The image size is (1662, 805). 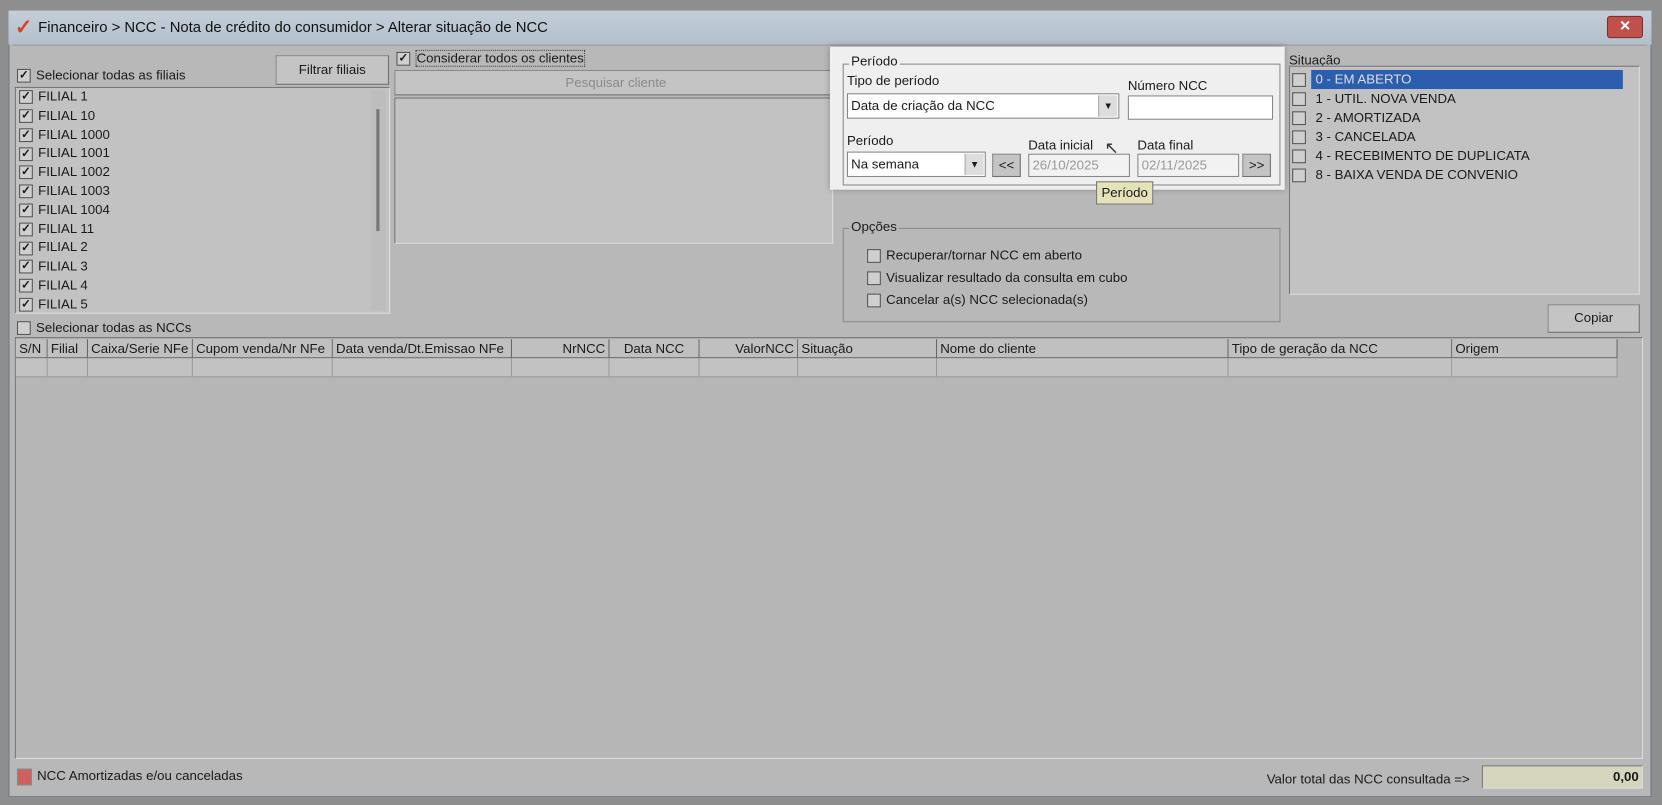 I want to click on situacao-label: 8 - BAIXA VENDA DE CONVENIO, so click(x=1416, y=175).